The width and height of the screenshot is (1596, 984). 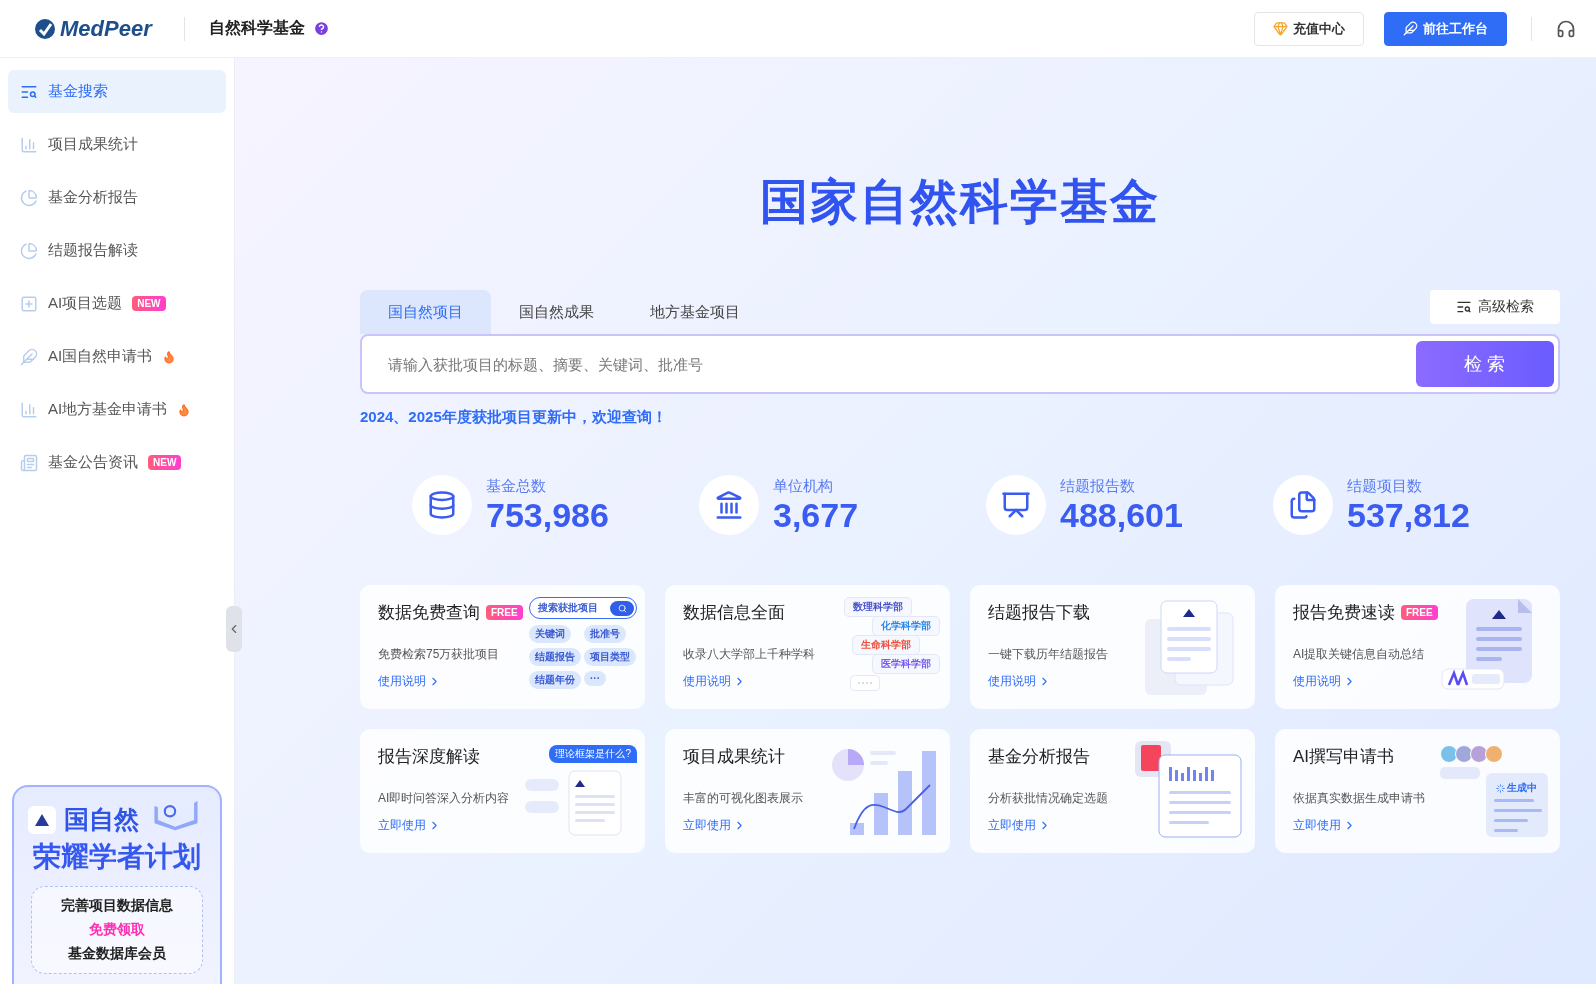 What do you see at coordinates (502, 647) in the screenshot?
I see `feature-card: 数据免费查询 FREE 免费检索75万获批项目 使用说明 搜索获批项目 关键词 批准号 结题报告 项目类型 结题年份 ···` at bounding box center [502, 647].